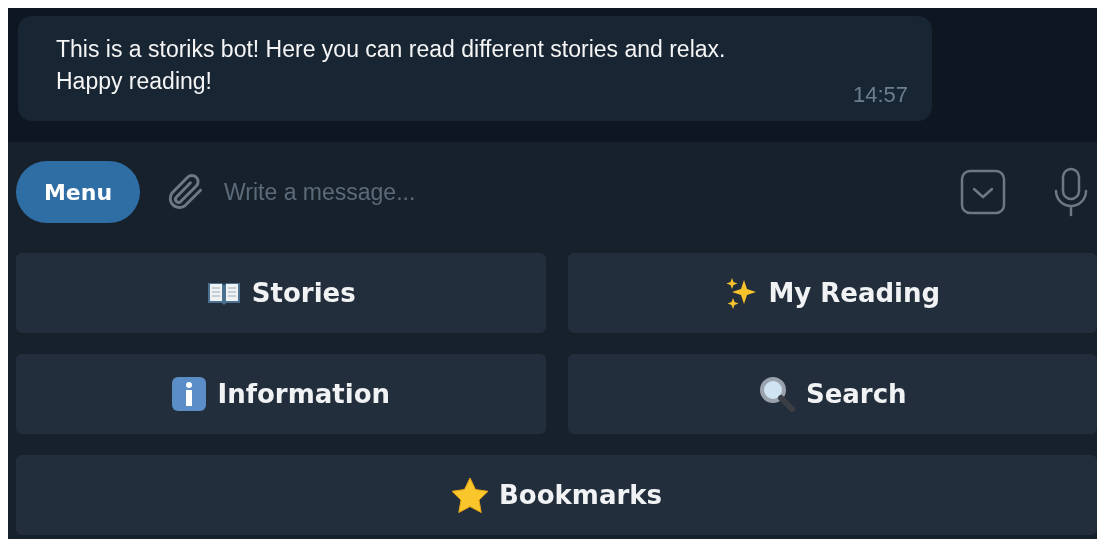 The width and height of the screenshot is (1105, 547). Describe the element at coordinates (281, 293) in the screenshot. I see `keyboard-button: Stories` at that location.